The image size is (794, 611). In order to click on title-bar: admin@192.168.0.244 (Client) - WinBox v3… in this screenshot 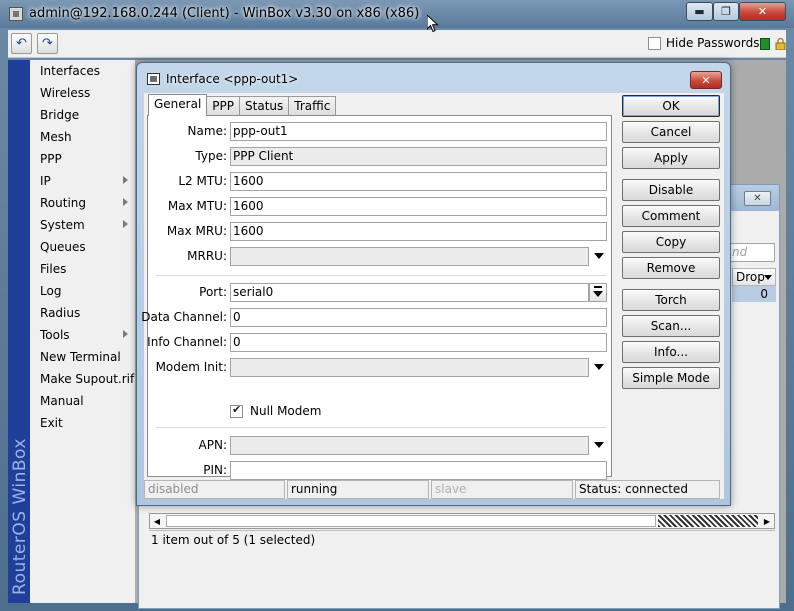, I will do `click(397, 14)`.